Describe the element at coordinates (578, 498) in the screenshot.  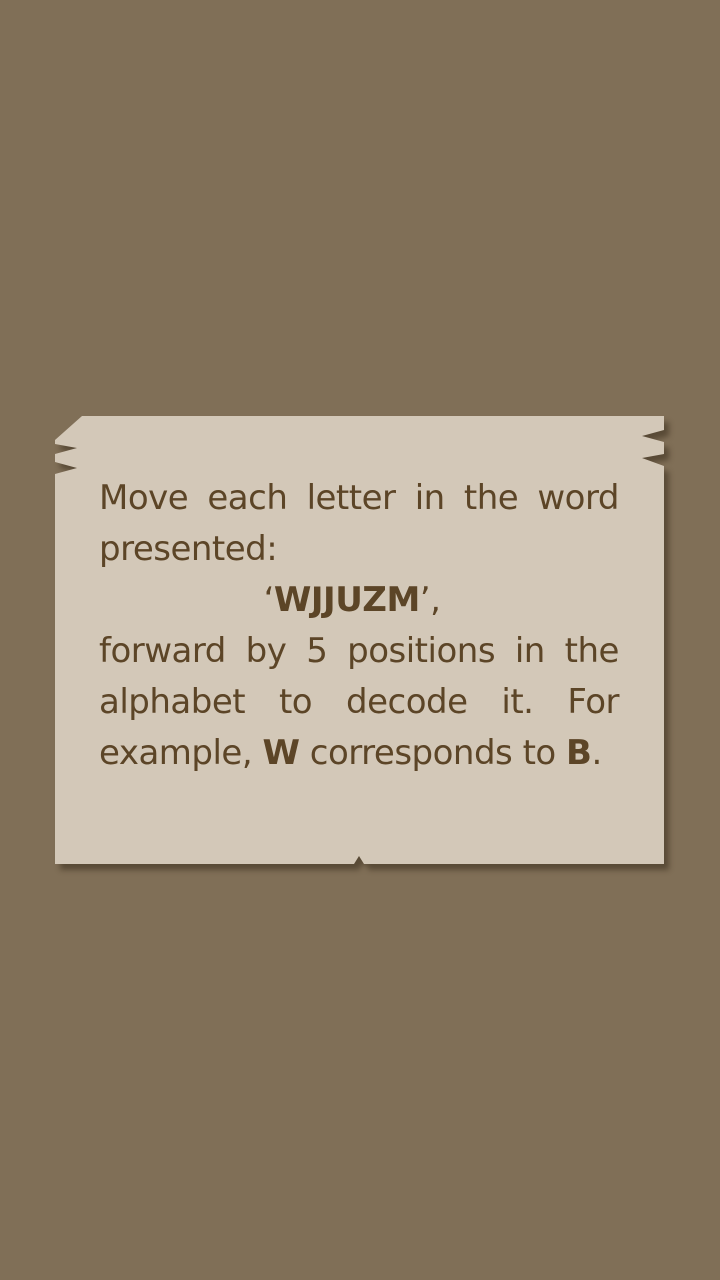
I see `word: word` at that location.